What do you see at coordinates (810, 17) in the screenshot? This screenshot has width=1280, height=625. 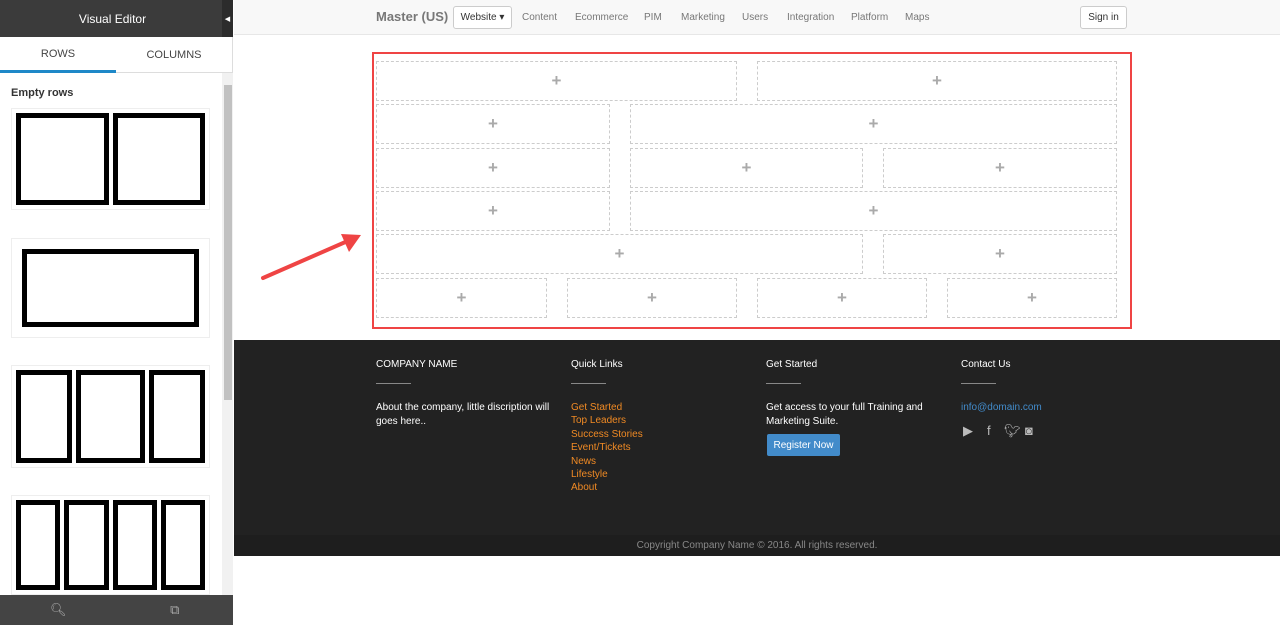 I see `nav-integration: Integration` at bounding box center [810, 17].